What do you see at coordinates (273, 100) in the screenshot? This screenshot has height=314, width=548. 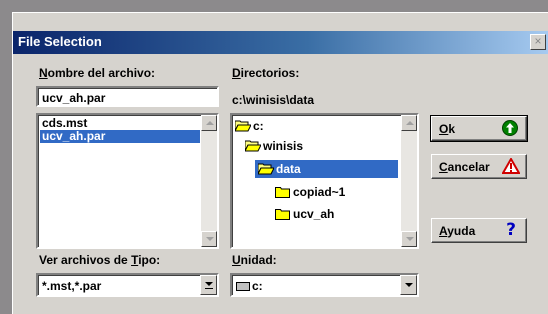 I see `current-path: c:\winisis\data` at bounding box center [273, 100].